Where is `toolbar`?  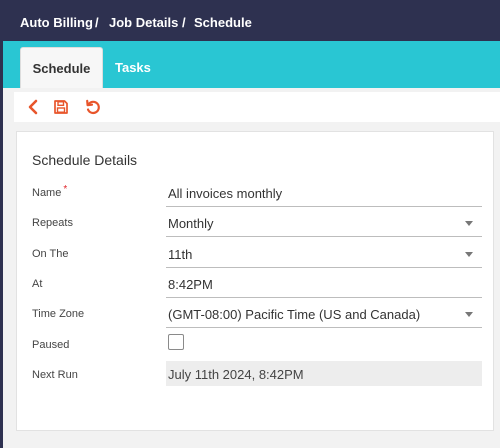 toolbar is located at coordinates (257, 107).